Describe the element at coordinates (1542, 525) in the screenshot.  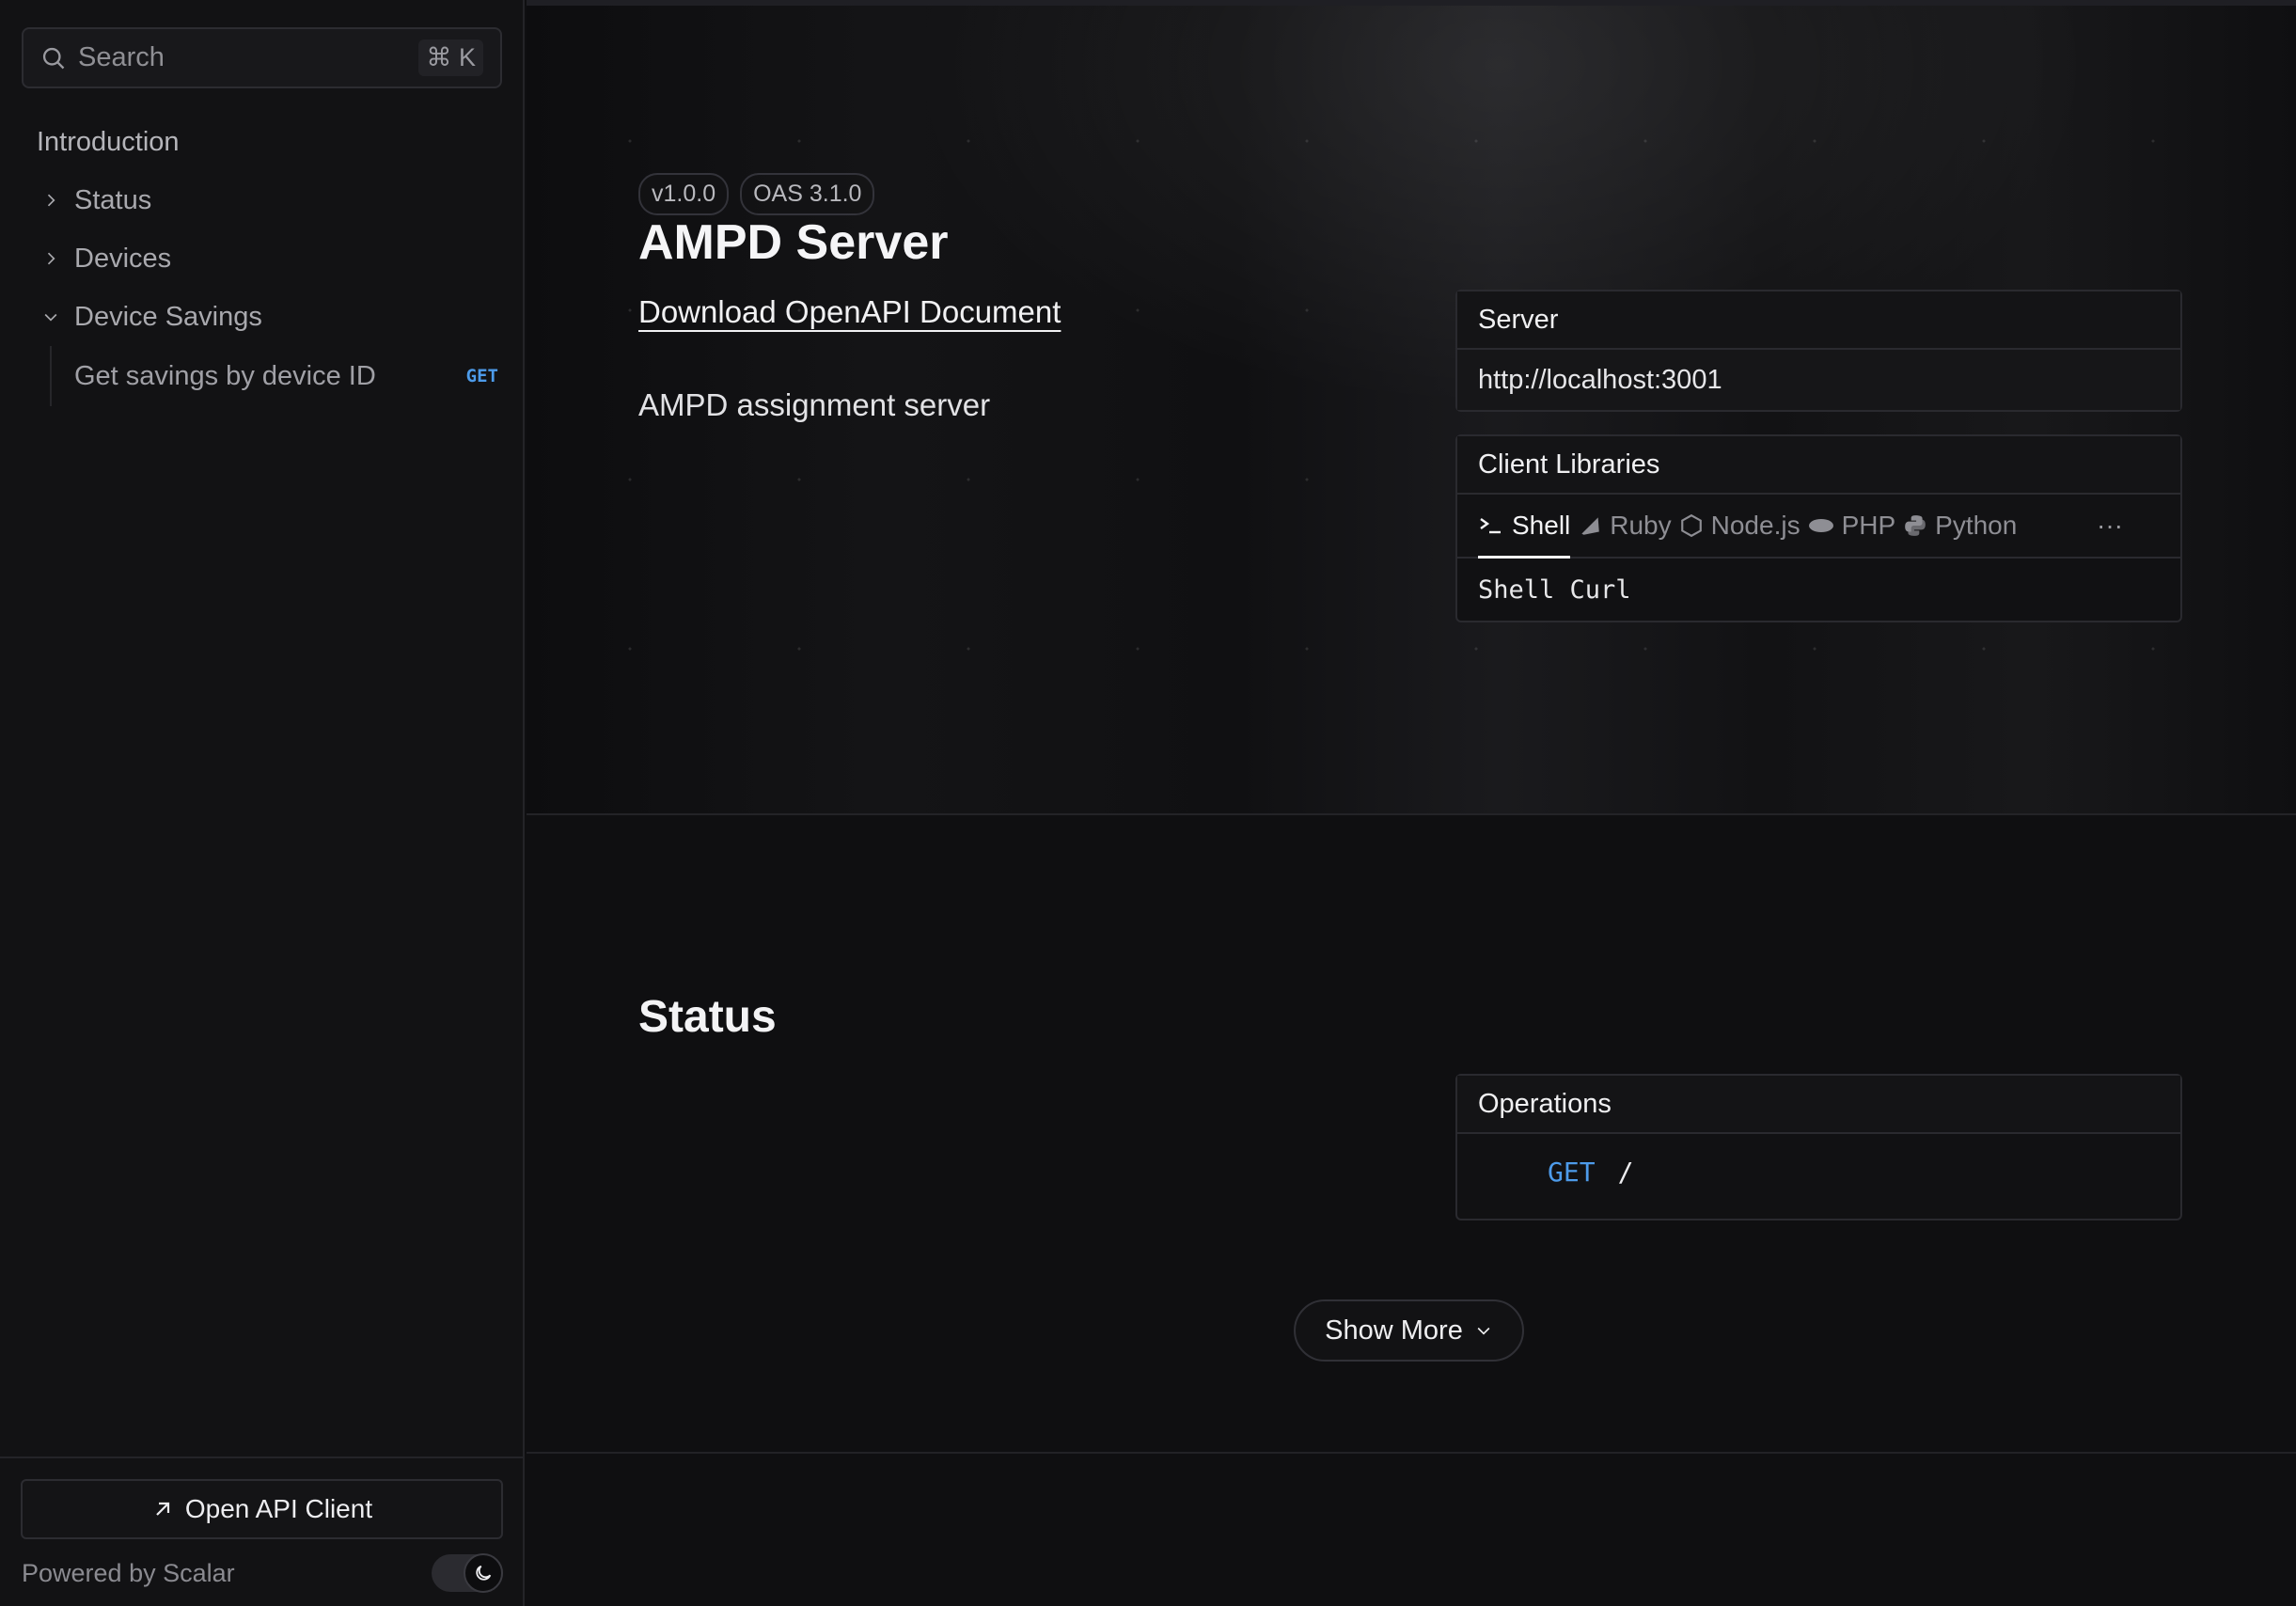
I see `tab-label: Shell` at that location.